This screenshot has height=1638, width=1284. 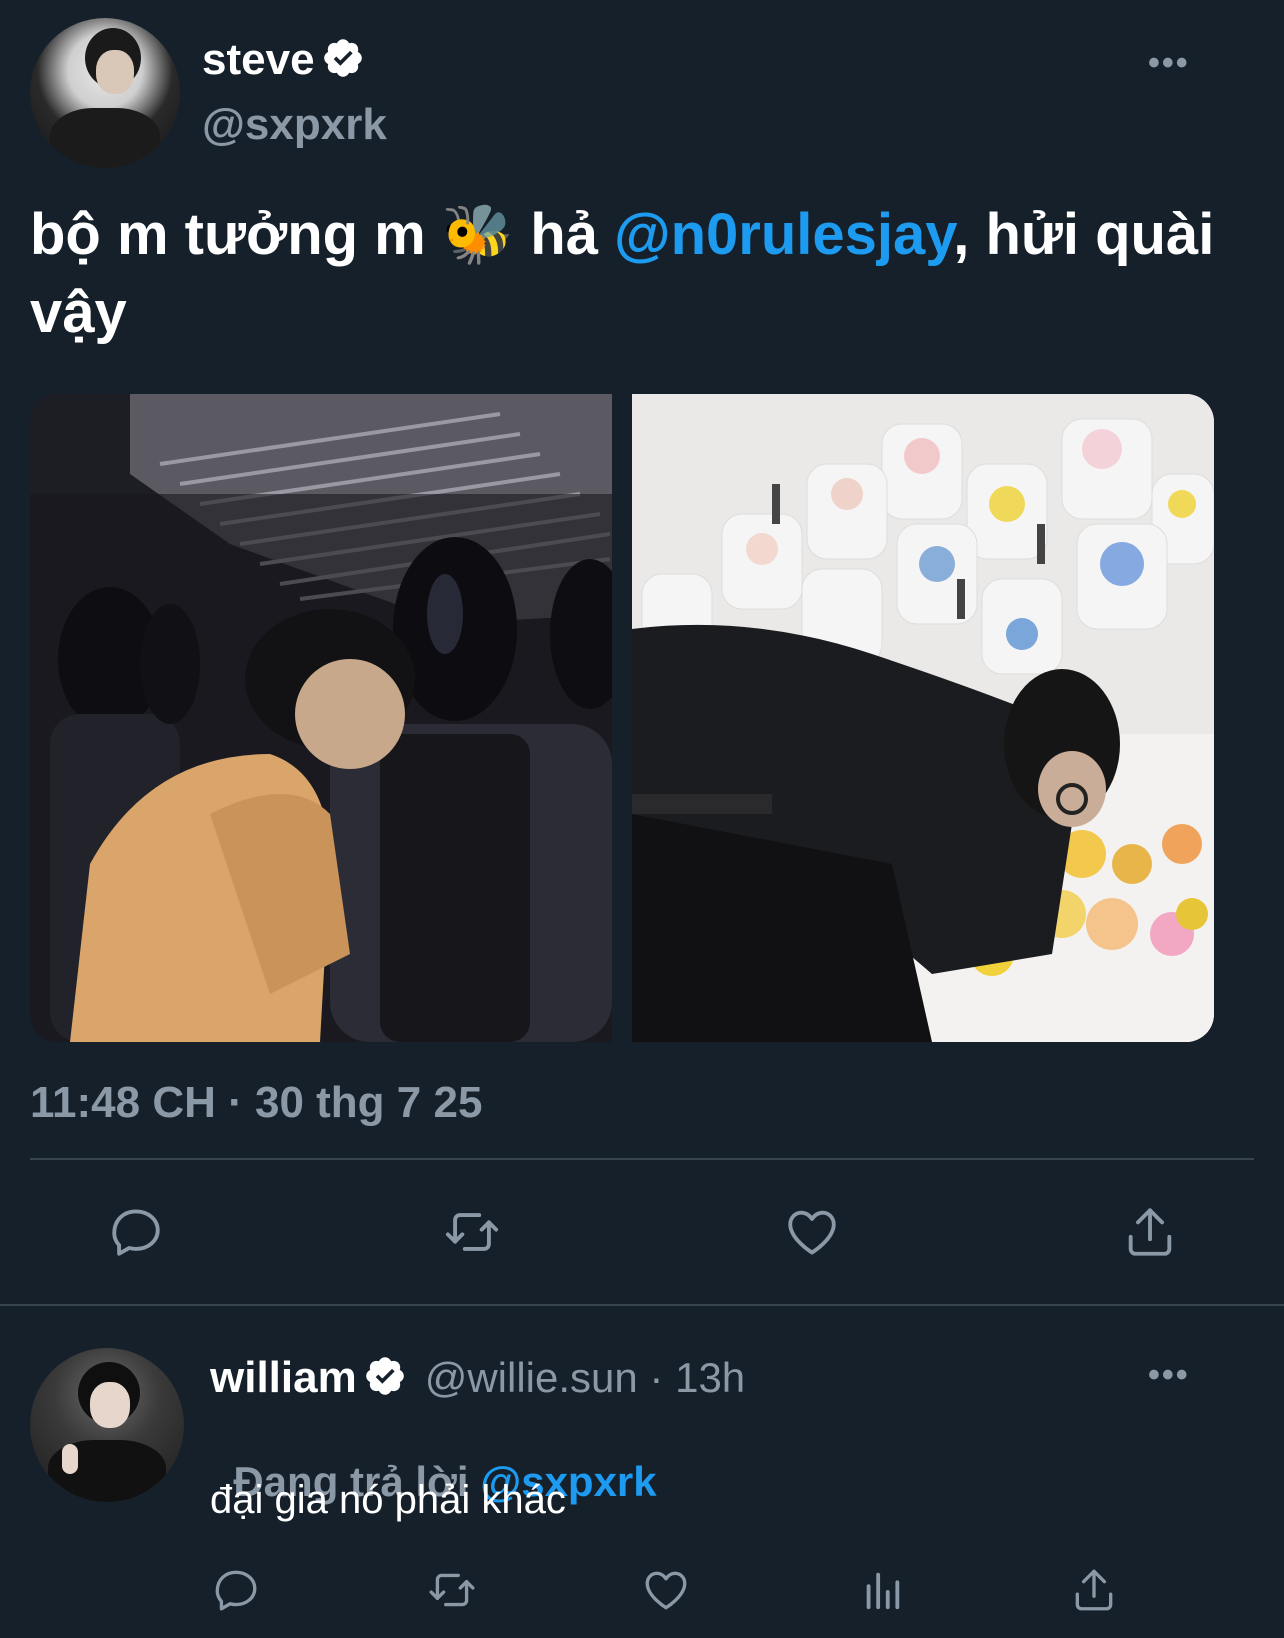 What do you see at coordinates (452, 1590) in the screenshot?
I see `reply-retweet-icon` at bounding box center [452, 1590].